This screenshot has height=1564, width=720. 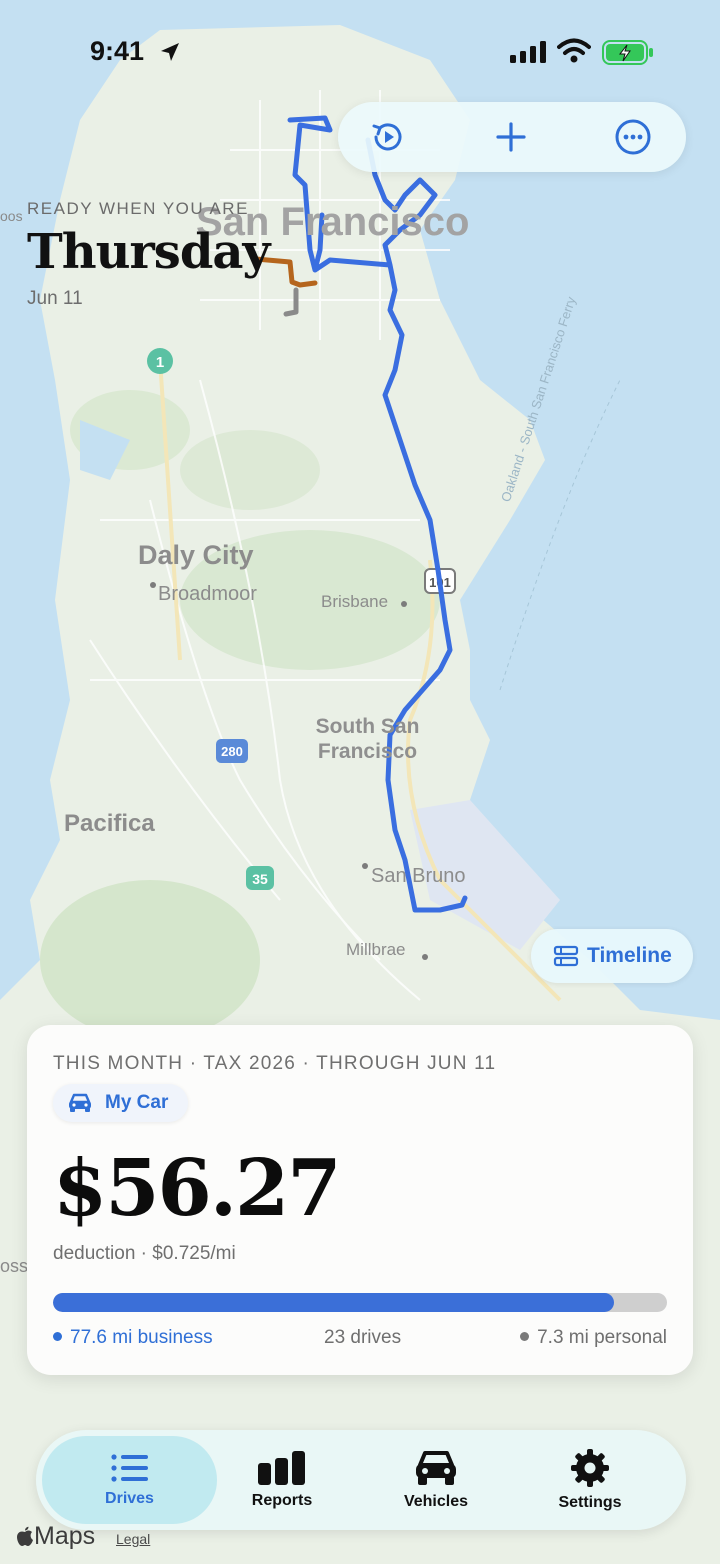 I want to click on map-label-edge: oos, so click(x=11, y=216).